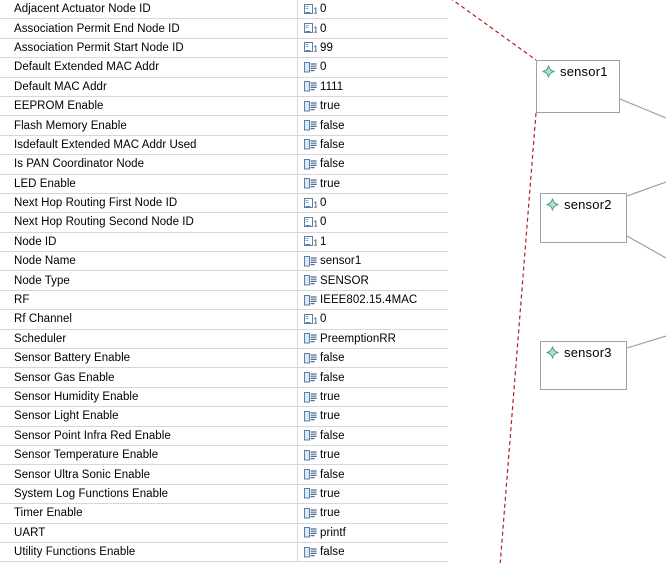 The image size is (666, 563). What do you see at coordinates (344, 280) in the screenshot?
I see `property-value: SENSOR` at bounding box center [344, 280].